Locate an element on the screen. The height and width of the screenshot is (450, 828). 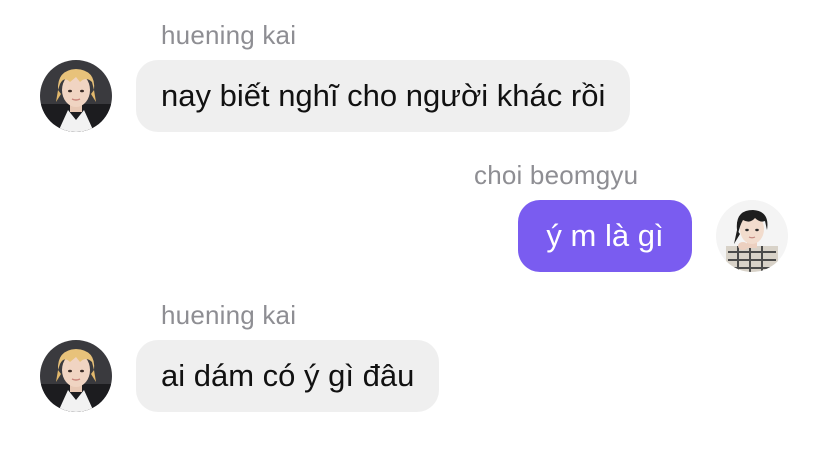
message-bubble: ý m là gì is located at coordinates (605, 236).